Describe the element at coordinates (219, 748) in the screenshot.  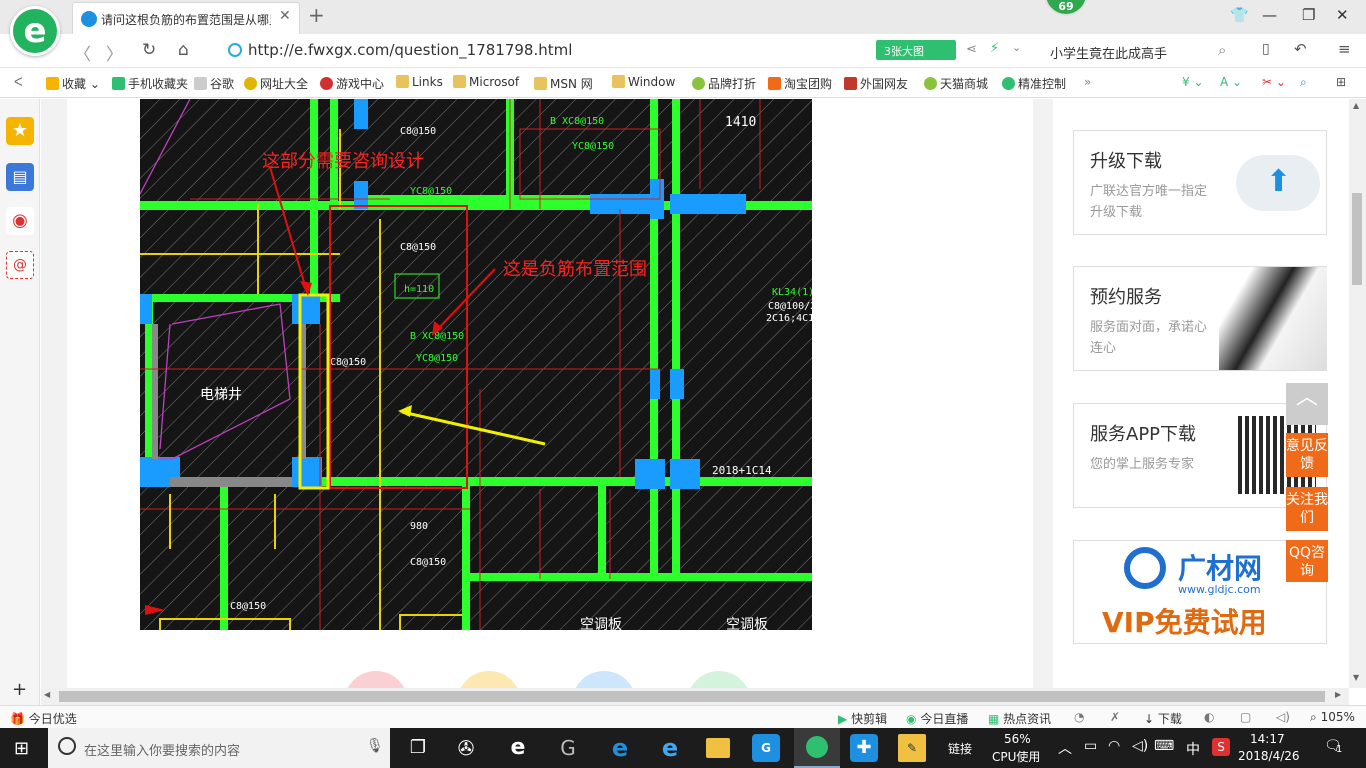
I see `taskbar-search: 在这里输入你要搜索的内容 🎙` at that location.